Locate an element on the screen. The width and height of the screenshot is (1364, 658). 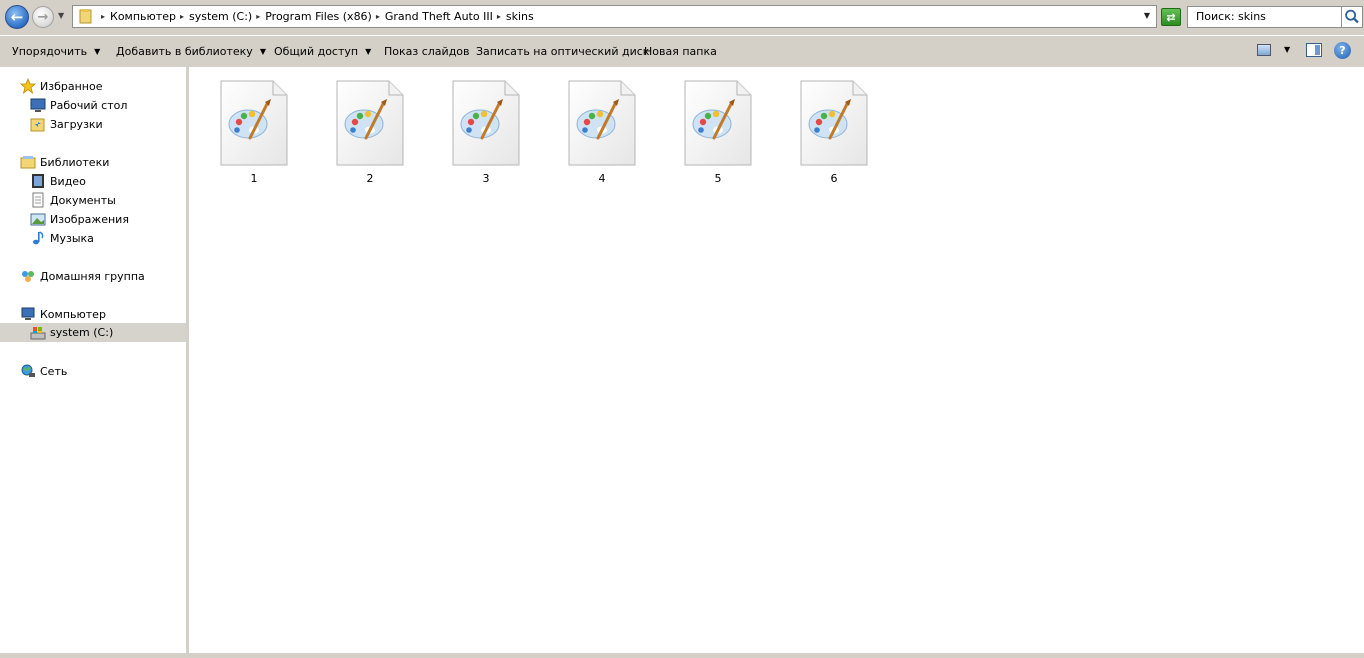
refresh-button: ⇄ is located at coordinates (1171, 17).